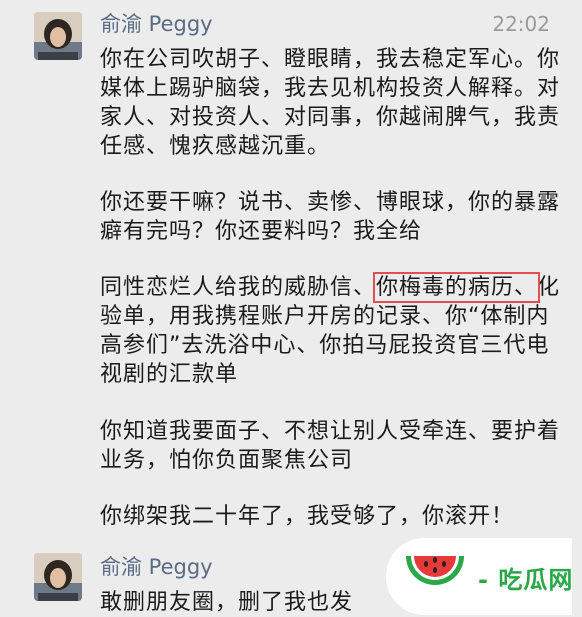  I want to click on highlighted-text: 你梅毒的病历、, so click(457, 287).